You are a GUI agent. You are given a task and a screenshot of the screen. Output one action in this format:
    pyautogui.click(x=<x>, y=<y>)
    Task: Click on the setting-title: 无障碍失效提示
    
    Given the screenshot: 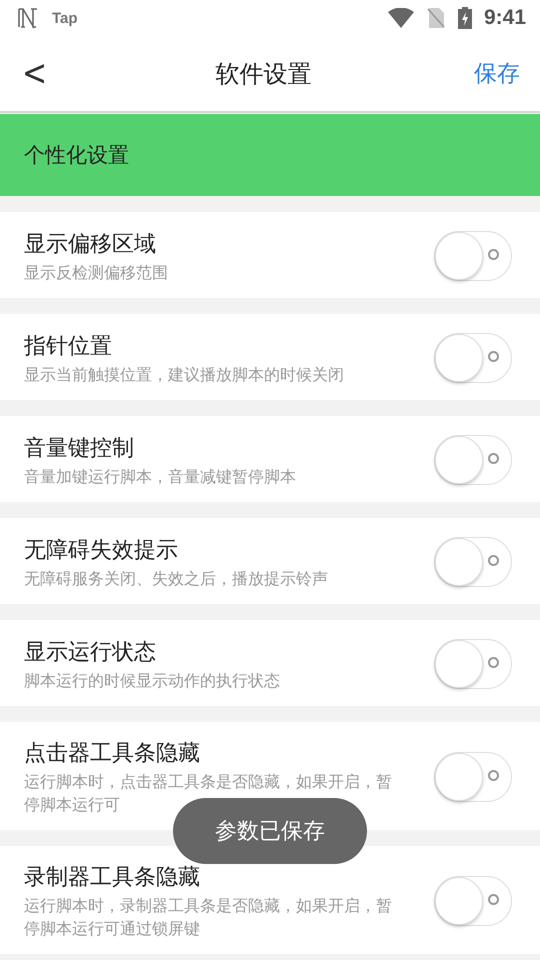 What is the action you would take?
    pyautogui.click(x=101, y=550)
    